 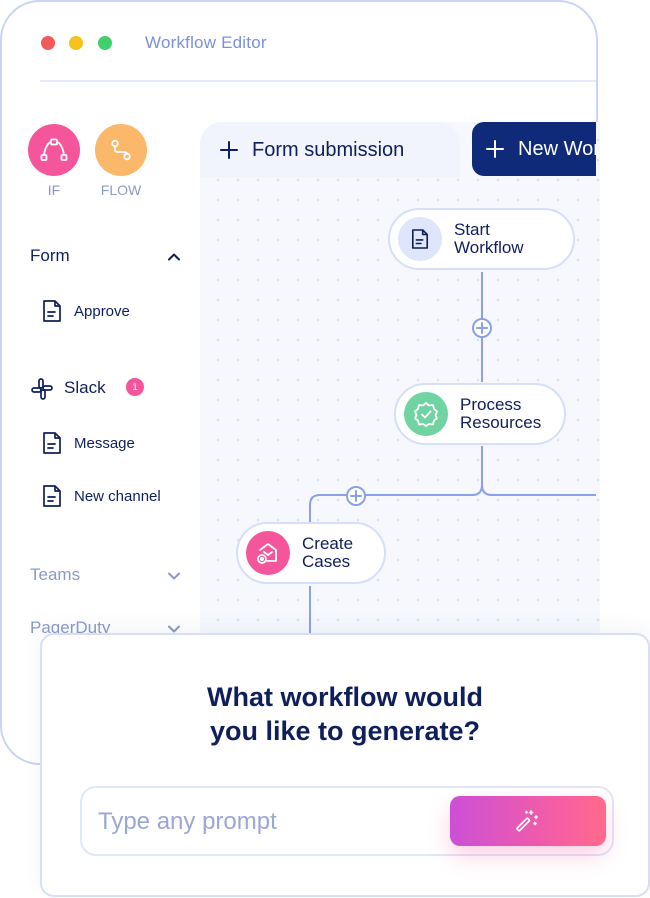 What do you see at coordinates (174, 257) in the screenshot?
I see `chevron-up-icon` at bounding box center [174, 257].